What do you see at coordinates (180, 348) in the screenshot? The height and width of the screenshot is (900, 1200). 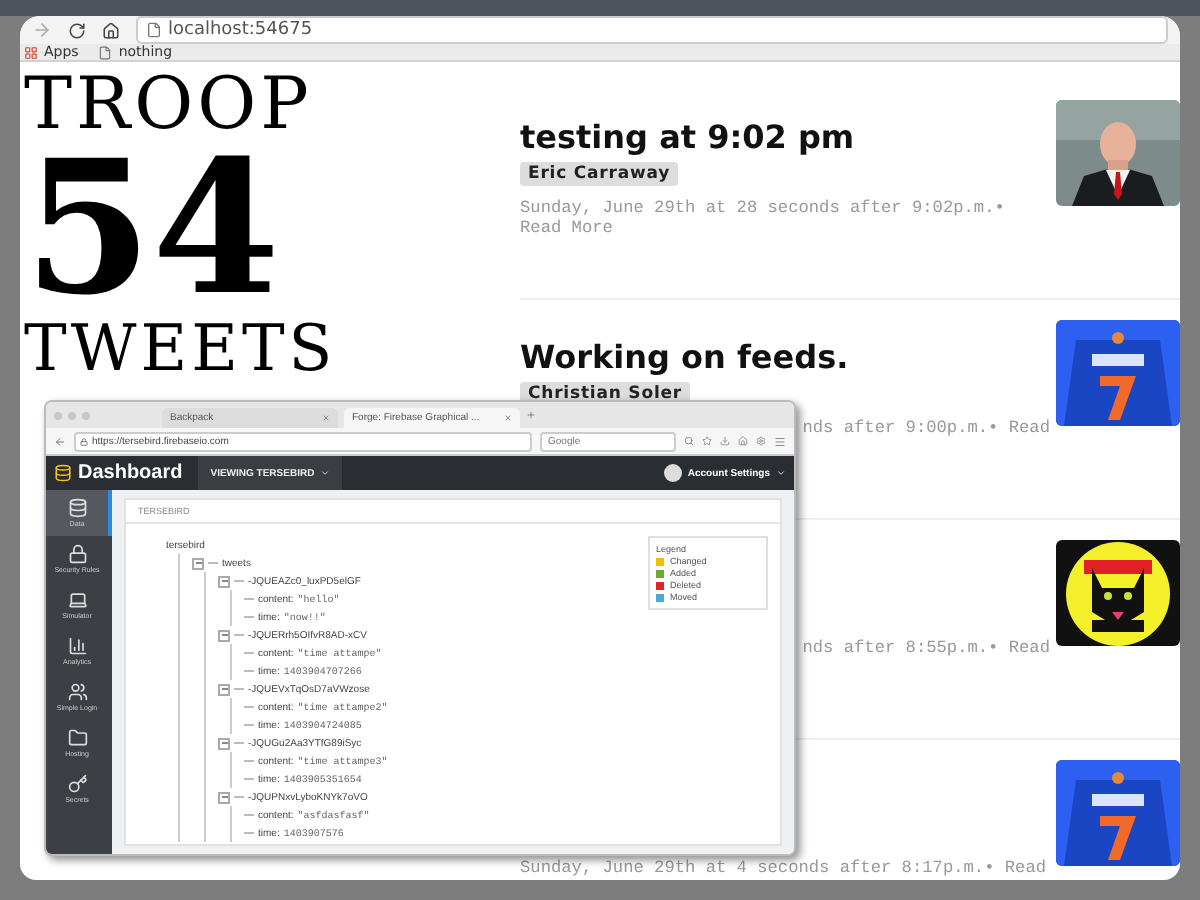 I see `logo-text: TWEETS` at bounding box center [180, 348].